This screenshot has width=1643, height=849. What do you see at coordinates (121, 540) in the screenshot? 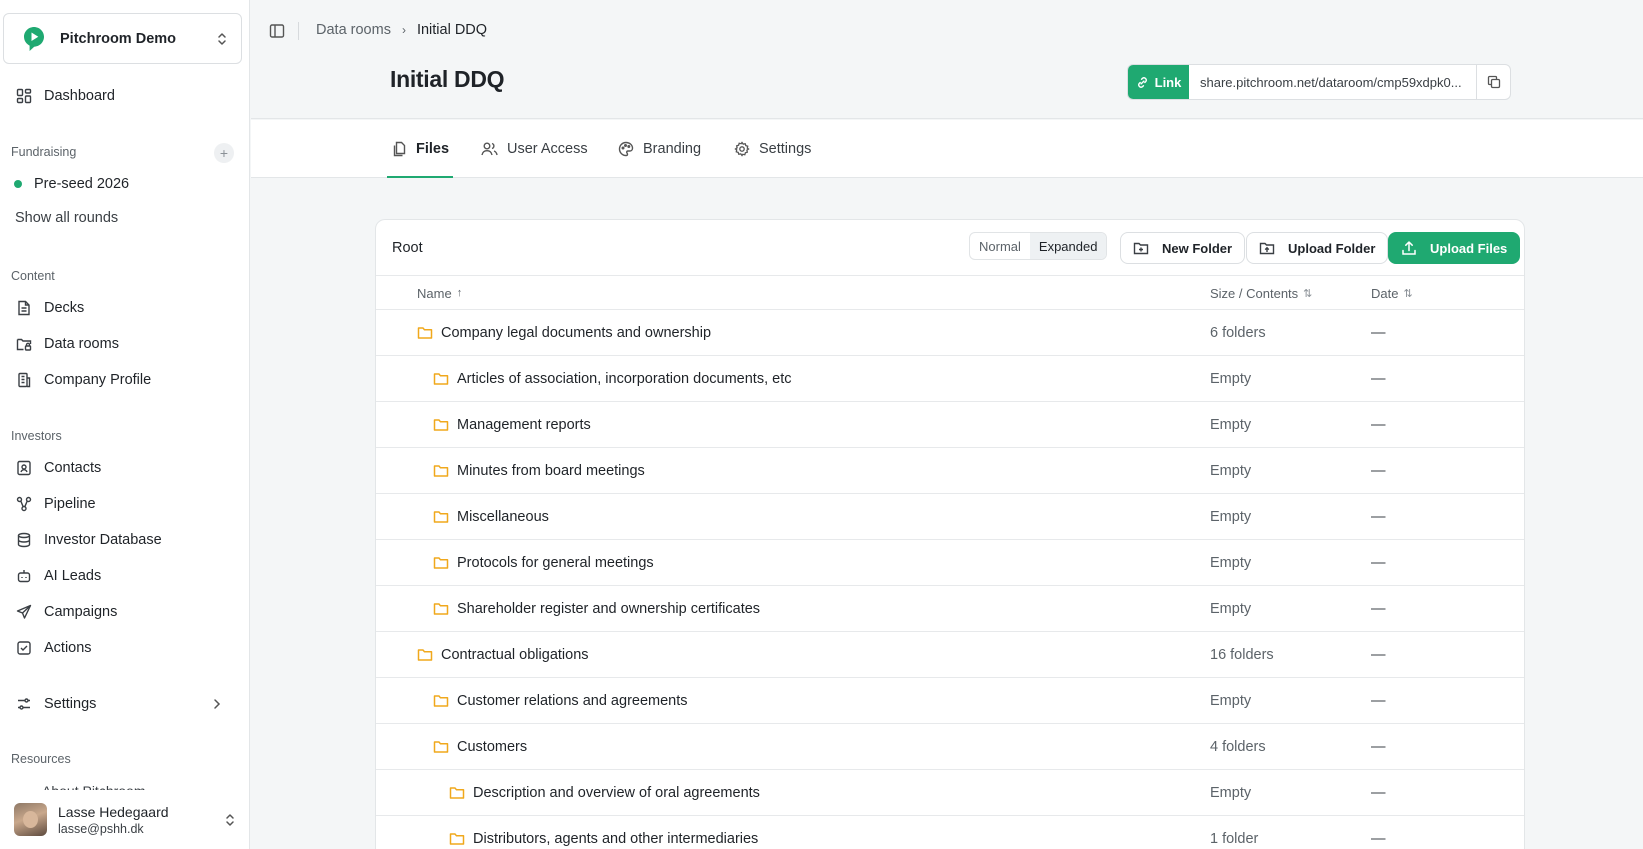
I see `sidebar-item-investor-database: Investor Database` at bounding box center [121, 540].